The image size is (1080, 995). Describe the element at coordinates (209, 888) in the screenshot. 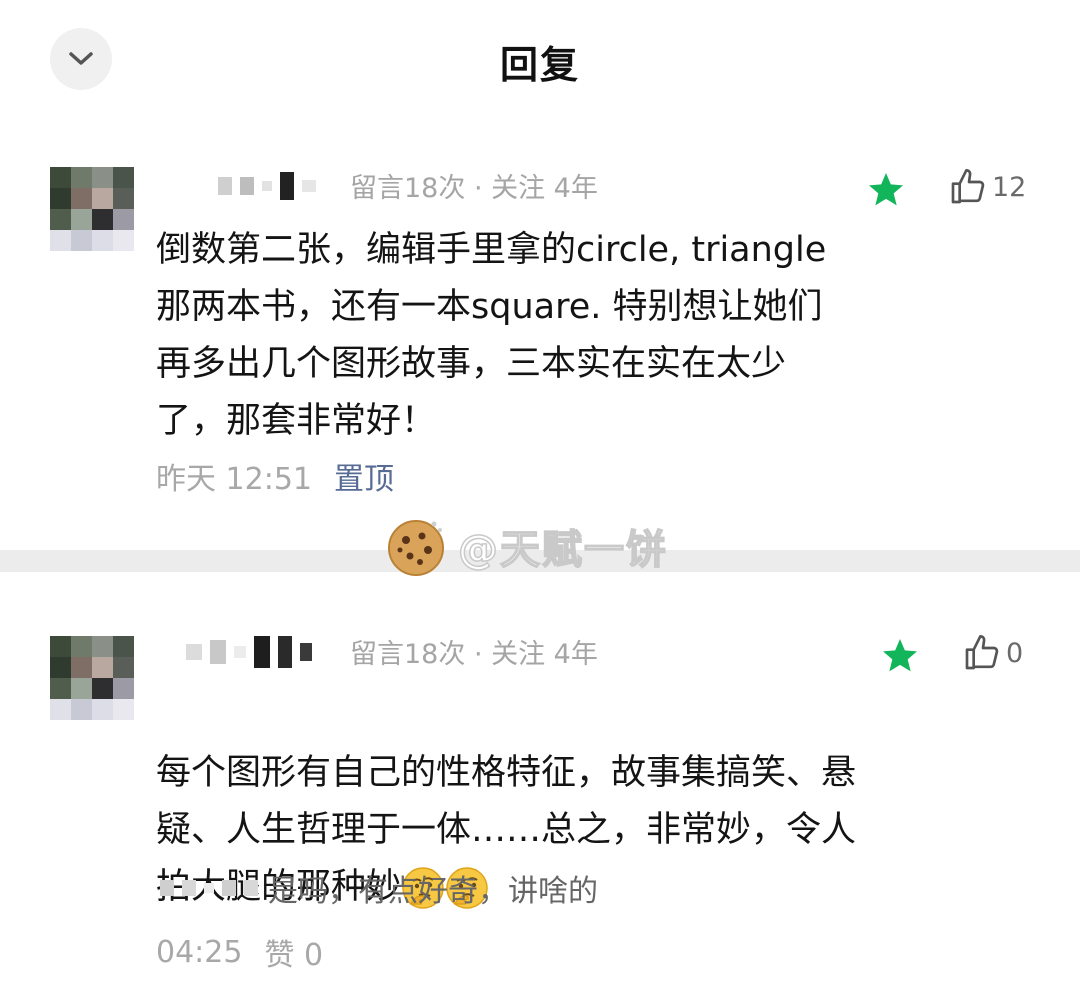

I see `reply-username-blurred` at that location.